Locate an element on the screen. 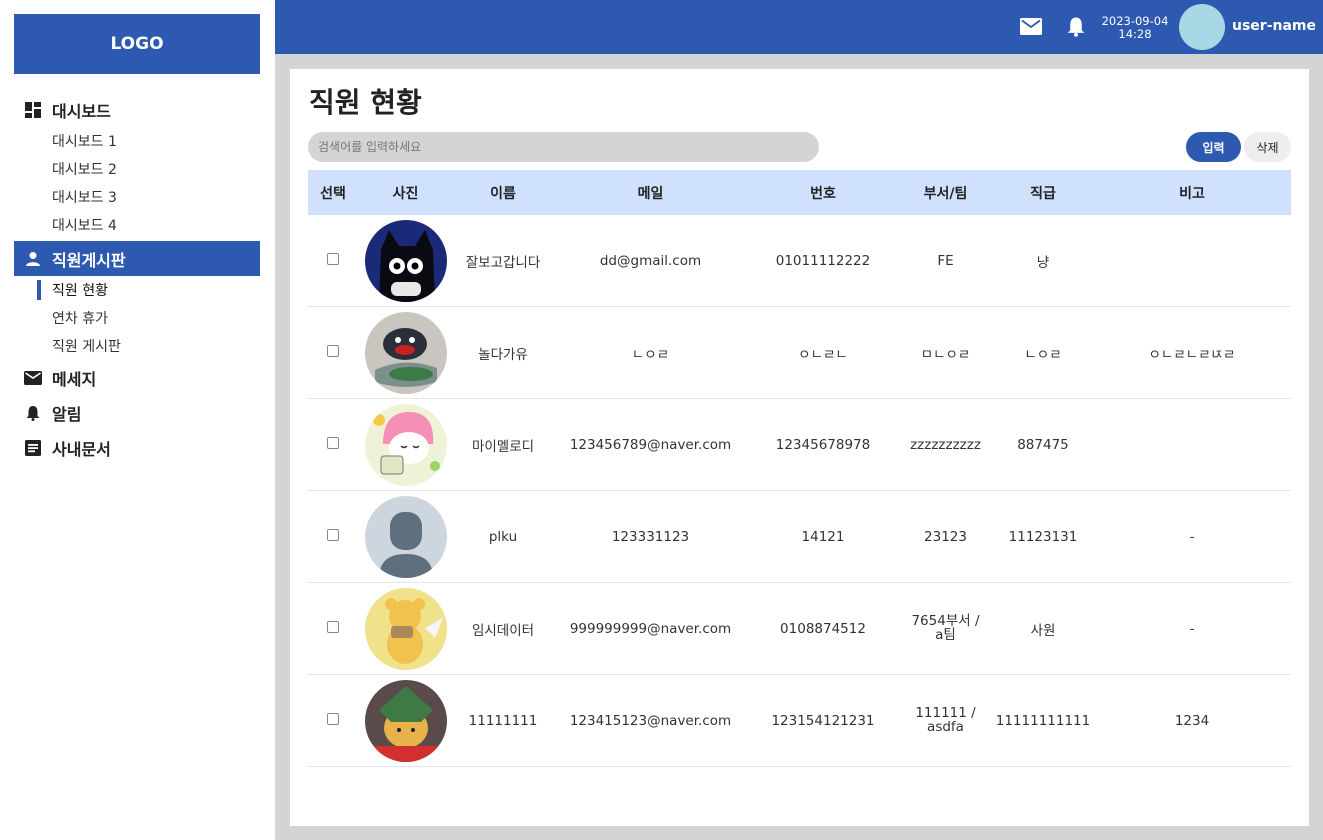  input-button: 입력 is located at coordinates (1213, 147).